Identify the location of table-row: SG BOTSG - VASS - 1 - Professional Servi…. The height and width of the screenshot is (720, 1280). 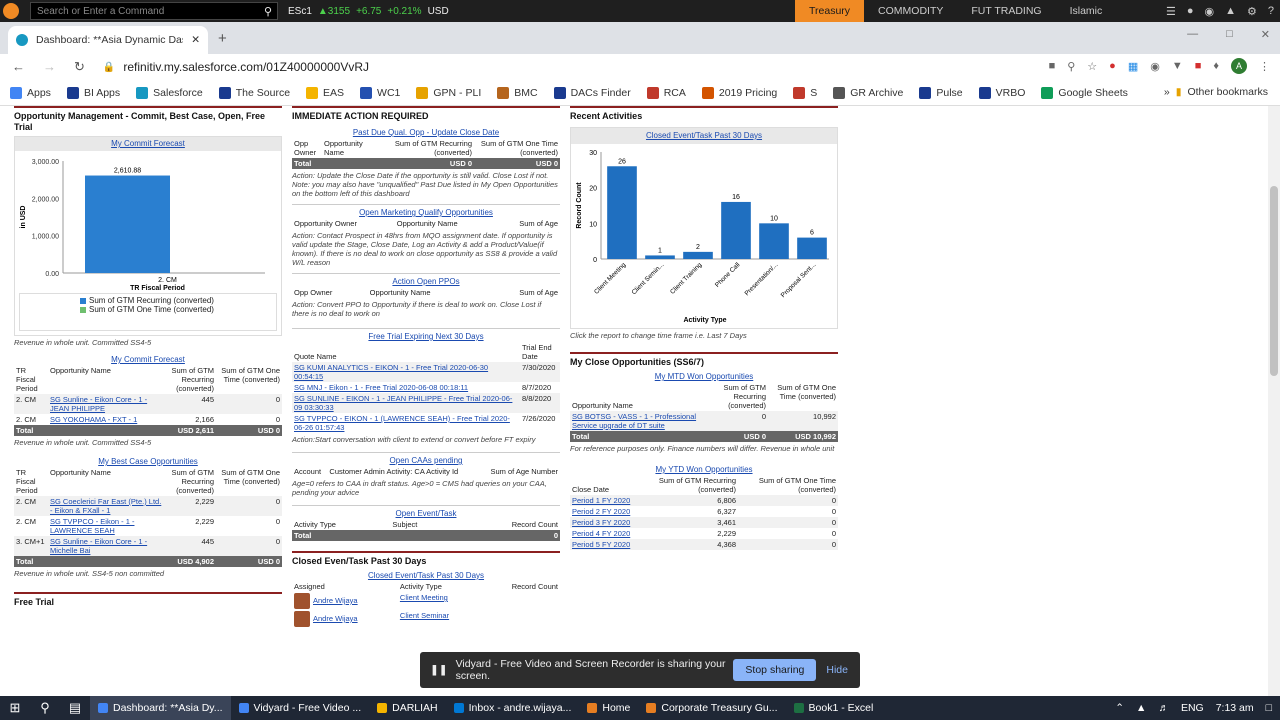
(704, 421).